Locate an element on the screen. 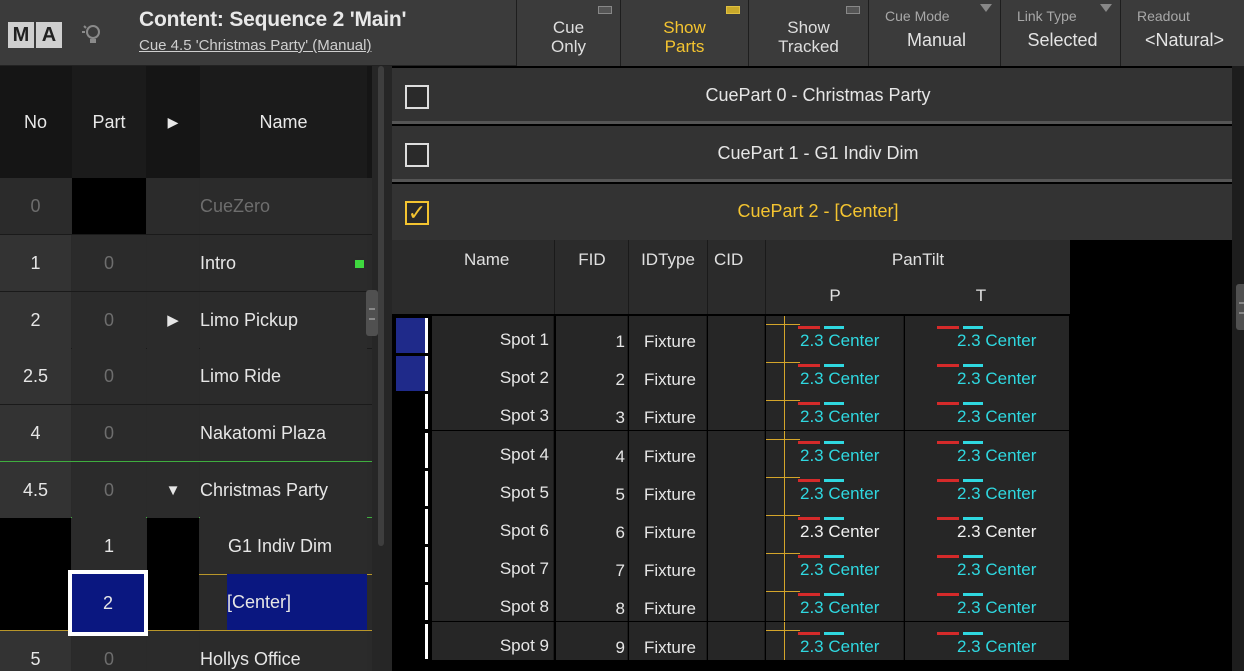 Image resolution: width=1244 pixels, height=671 pixels. cue-row: 4 0 Nakatomi Plaza is located at coordinates (186, 433).